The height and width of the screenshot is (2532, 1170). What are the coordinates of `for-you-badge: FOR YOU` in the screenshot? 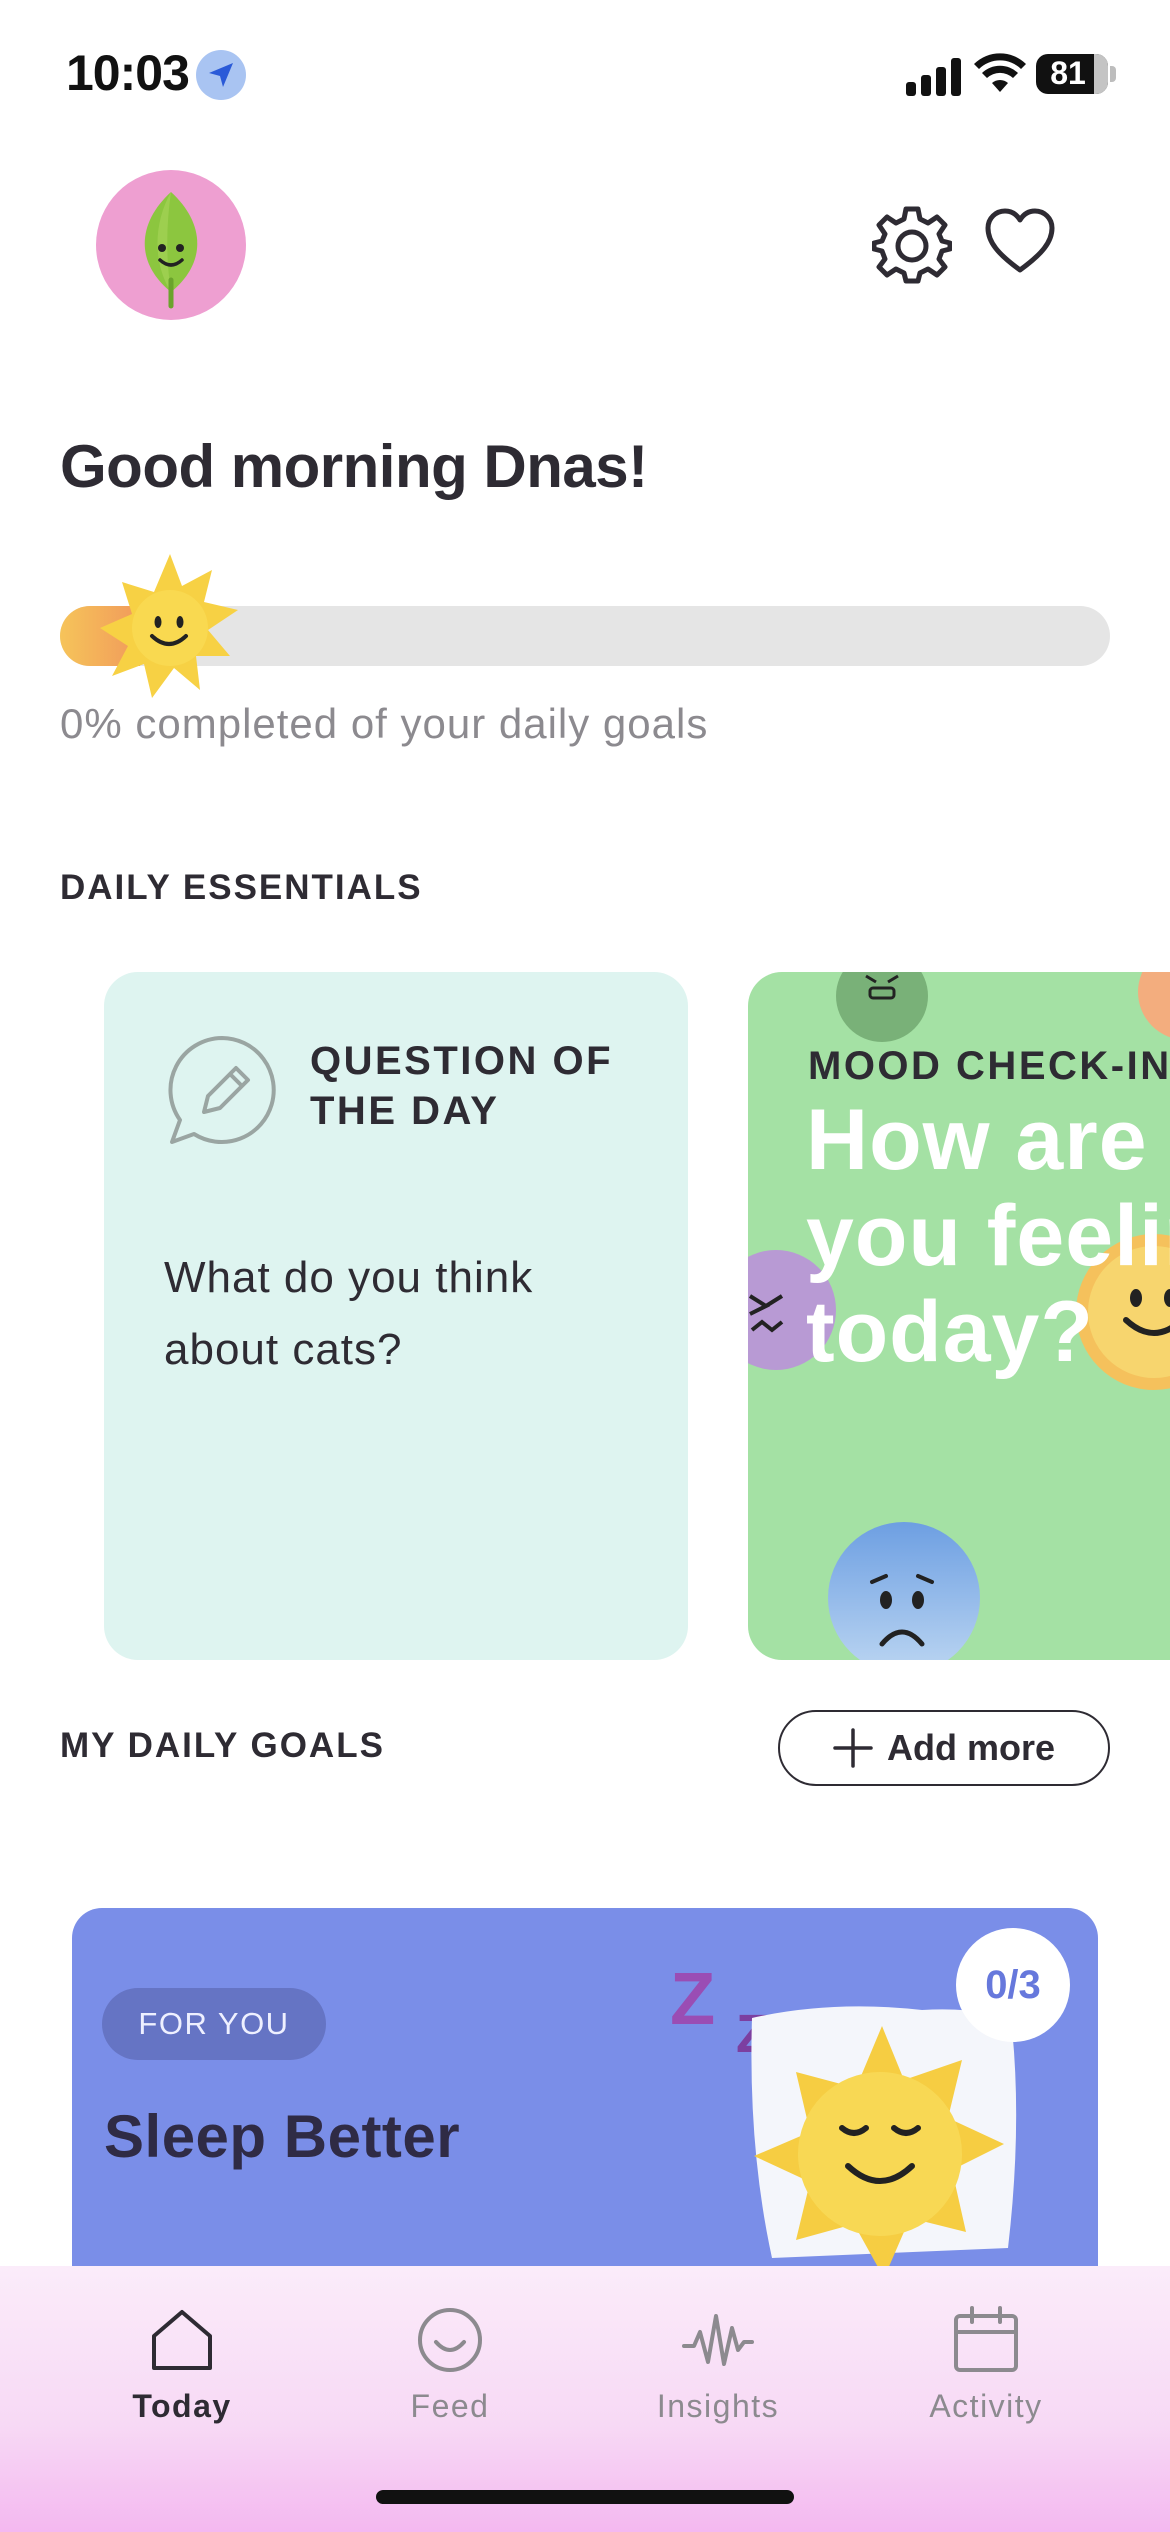 It's located at (214, 2024).